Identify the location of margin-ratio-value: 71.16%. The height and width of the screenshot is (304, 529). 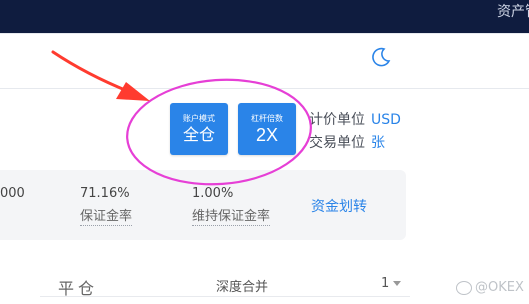
(105, 193).